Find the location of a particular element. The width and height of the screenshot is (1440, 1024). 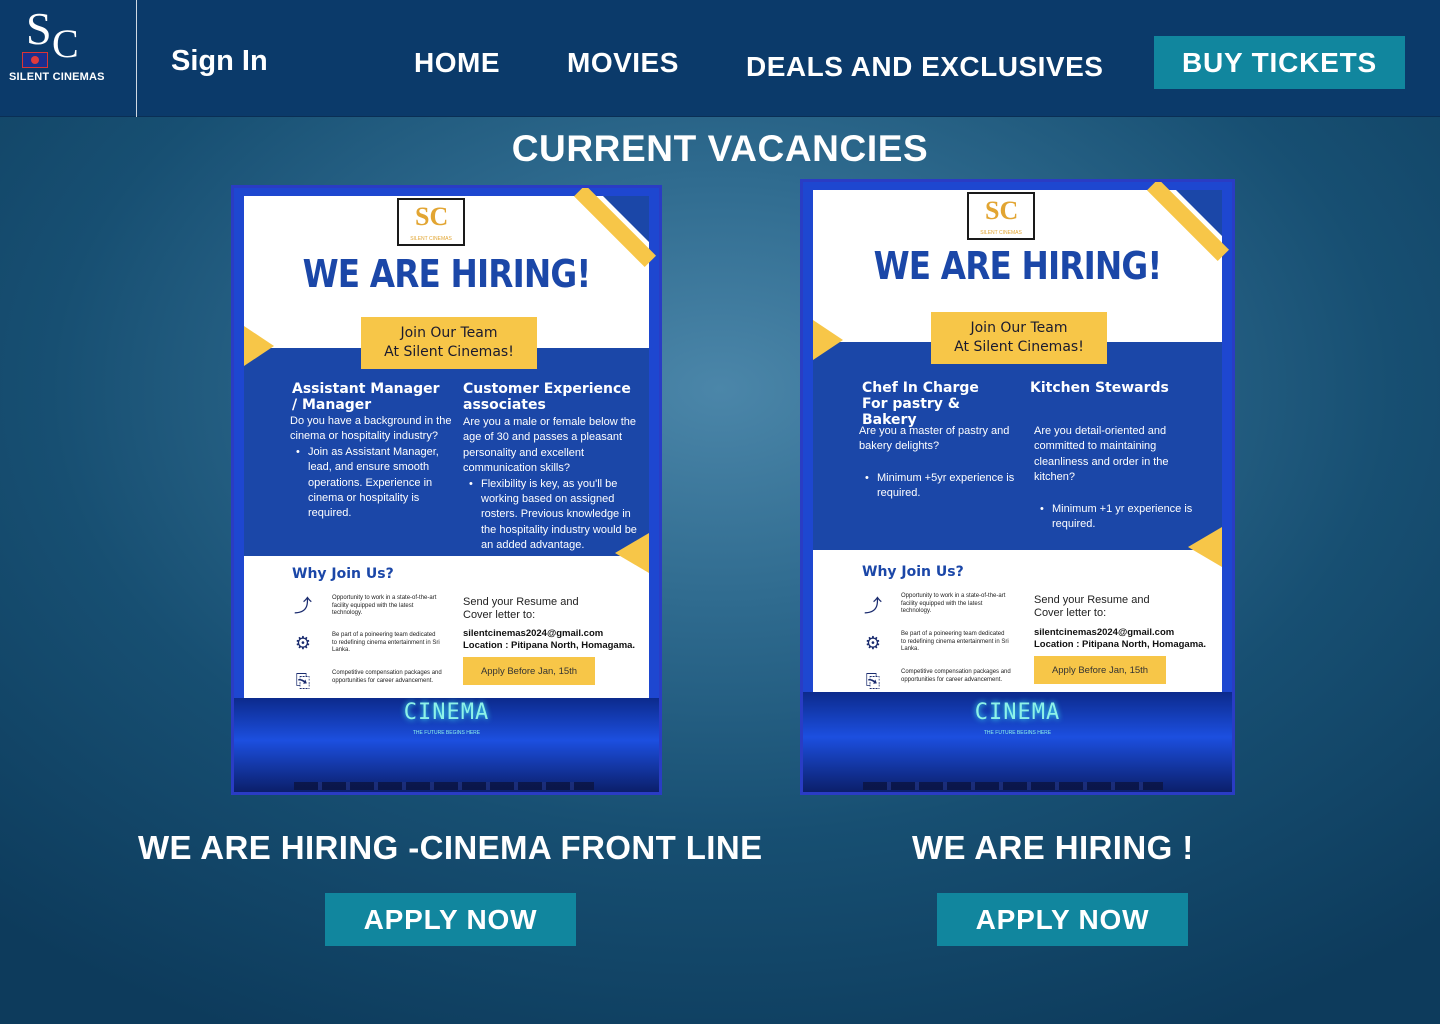

nav-home: HOME is located at coordinates (457, 63).